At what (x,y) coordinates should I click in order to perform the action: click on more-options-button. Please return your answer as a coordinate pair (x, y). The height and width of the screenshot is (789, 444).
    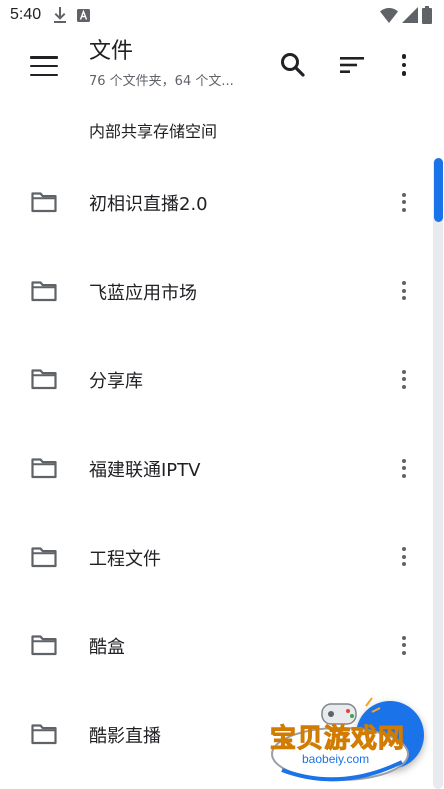
    Looking at the image, I should click on (404, 65).